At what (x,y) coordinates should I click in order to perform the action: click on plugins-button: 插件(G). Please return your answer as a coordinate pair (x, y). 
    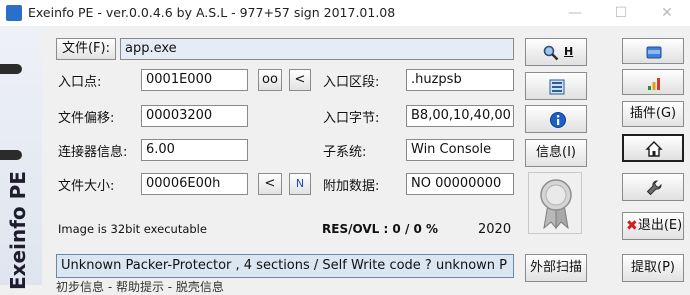
    Looking at the image, I should click on (653, 114).